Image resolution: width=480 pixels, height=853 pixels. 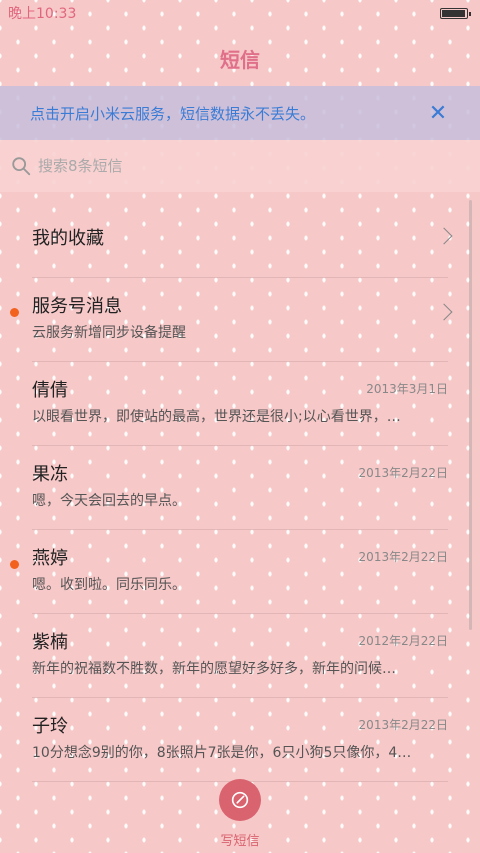 I want to click on status-time: 晚上10:33, so click(x=42, y=14).